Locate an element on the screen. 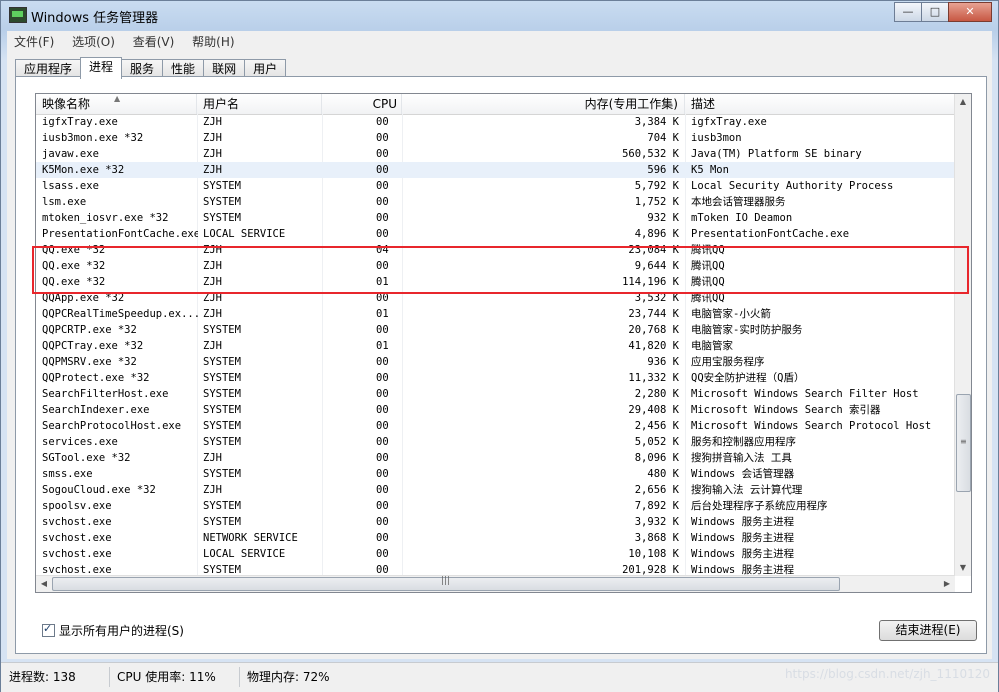 Image resolution: width=999 pixels, height=692 pixels. menu-file: 文件(F) is located at coordinates (34, 41).